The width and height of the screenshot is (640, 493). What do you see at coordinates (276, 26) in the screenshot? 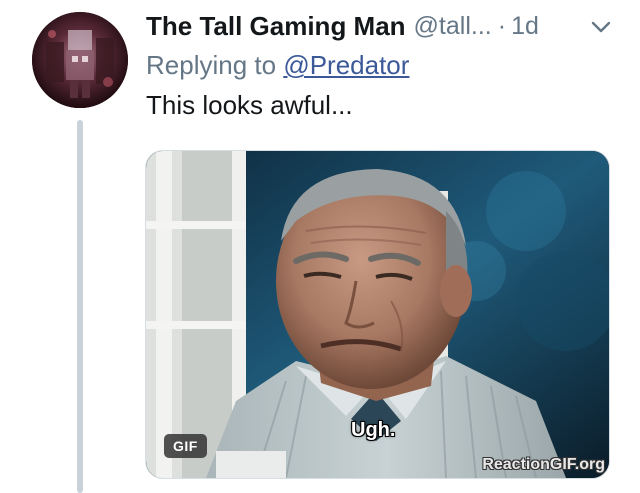
I see `display-name: The Tall Gaming Man` at bounding box center [276, 26].